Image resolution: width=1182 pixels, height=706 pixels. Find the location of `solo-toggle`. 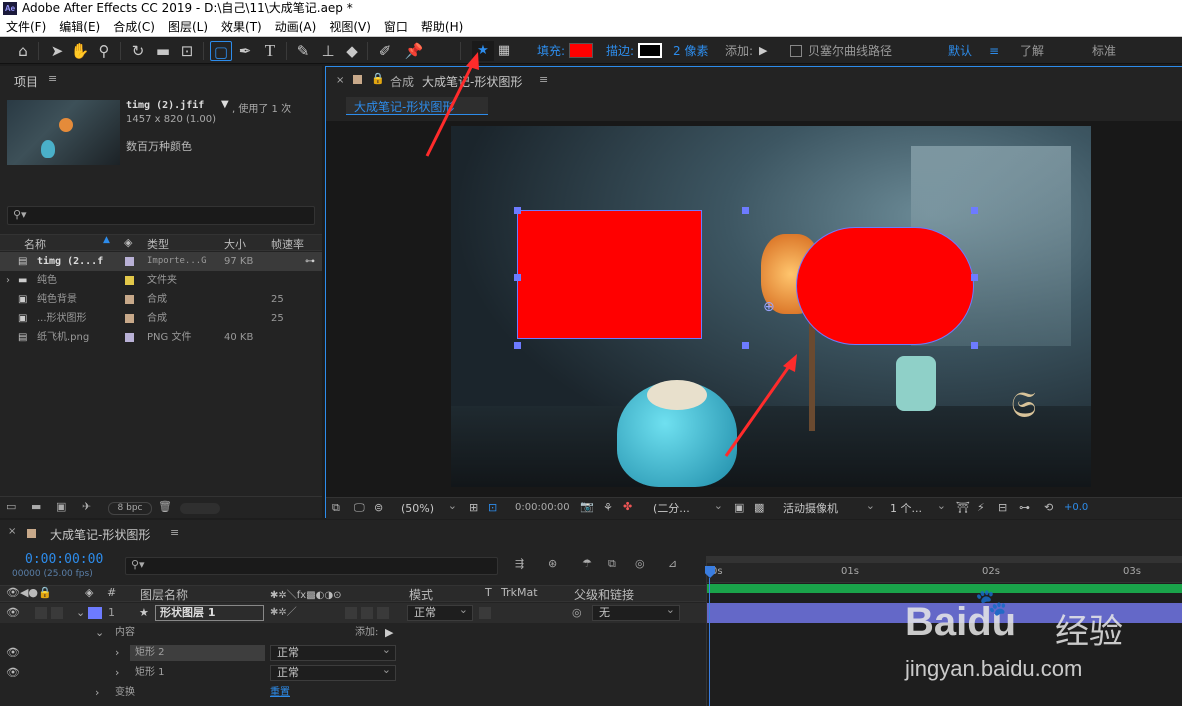

solo-toggle is located at coordinates (41, 613).